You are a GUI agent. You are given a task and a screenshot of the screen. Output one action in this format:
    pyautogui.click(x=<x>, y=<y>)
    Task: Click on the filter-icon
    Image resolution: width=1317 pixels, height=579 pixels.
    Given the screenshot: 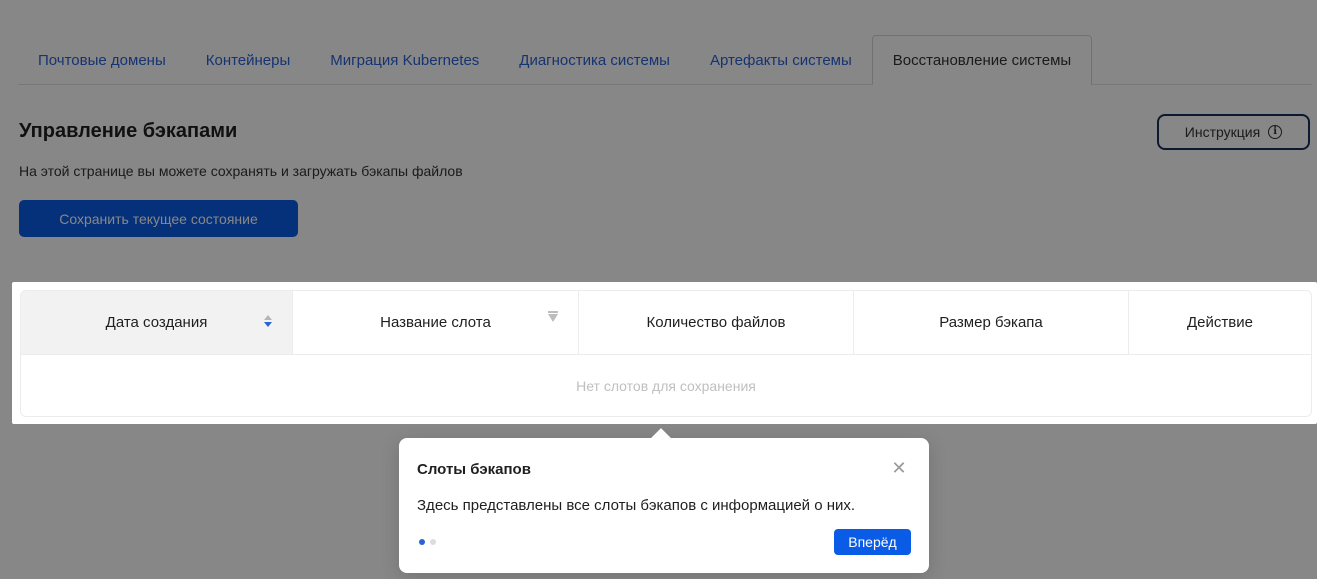 What is the action you would take?
    pyautogui.click(x=553, y=326)
    